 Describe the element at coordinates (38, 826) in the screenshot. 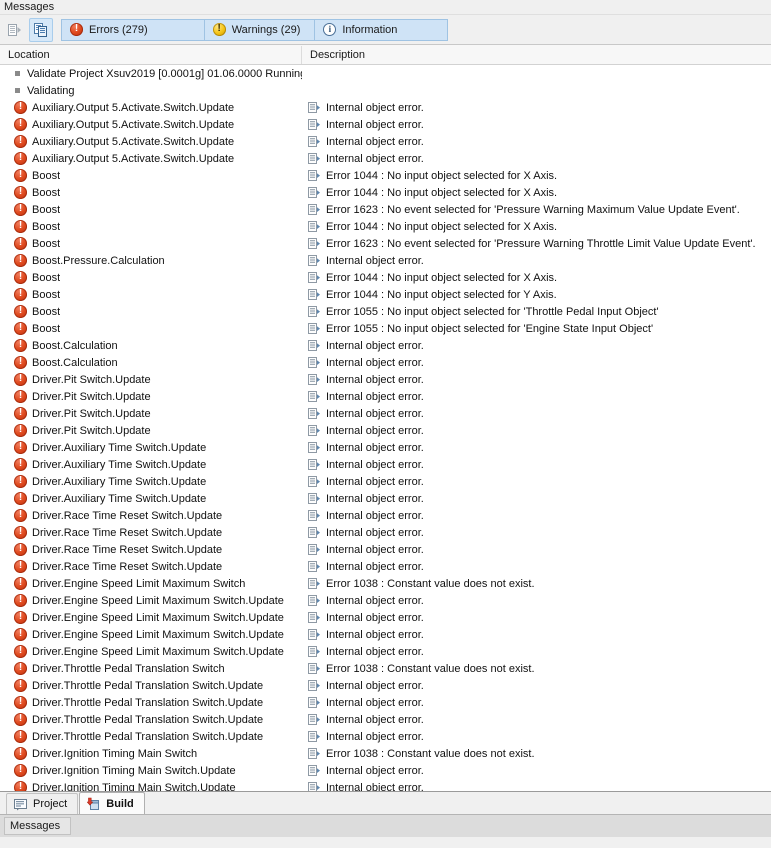

I see `status-messages-label: Messages` at that location.